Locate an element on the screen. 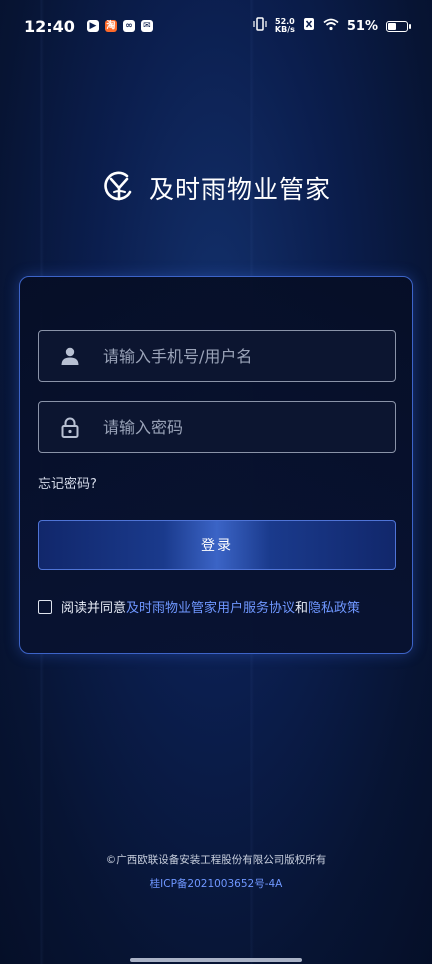  username-field is located at coordinates (217, 356).